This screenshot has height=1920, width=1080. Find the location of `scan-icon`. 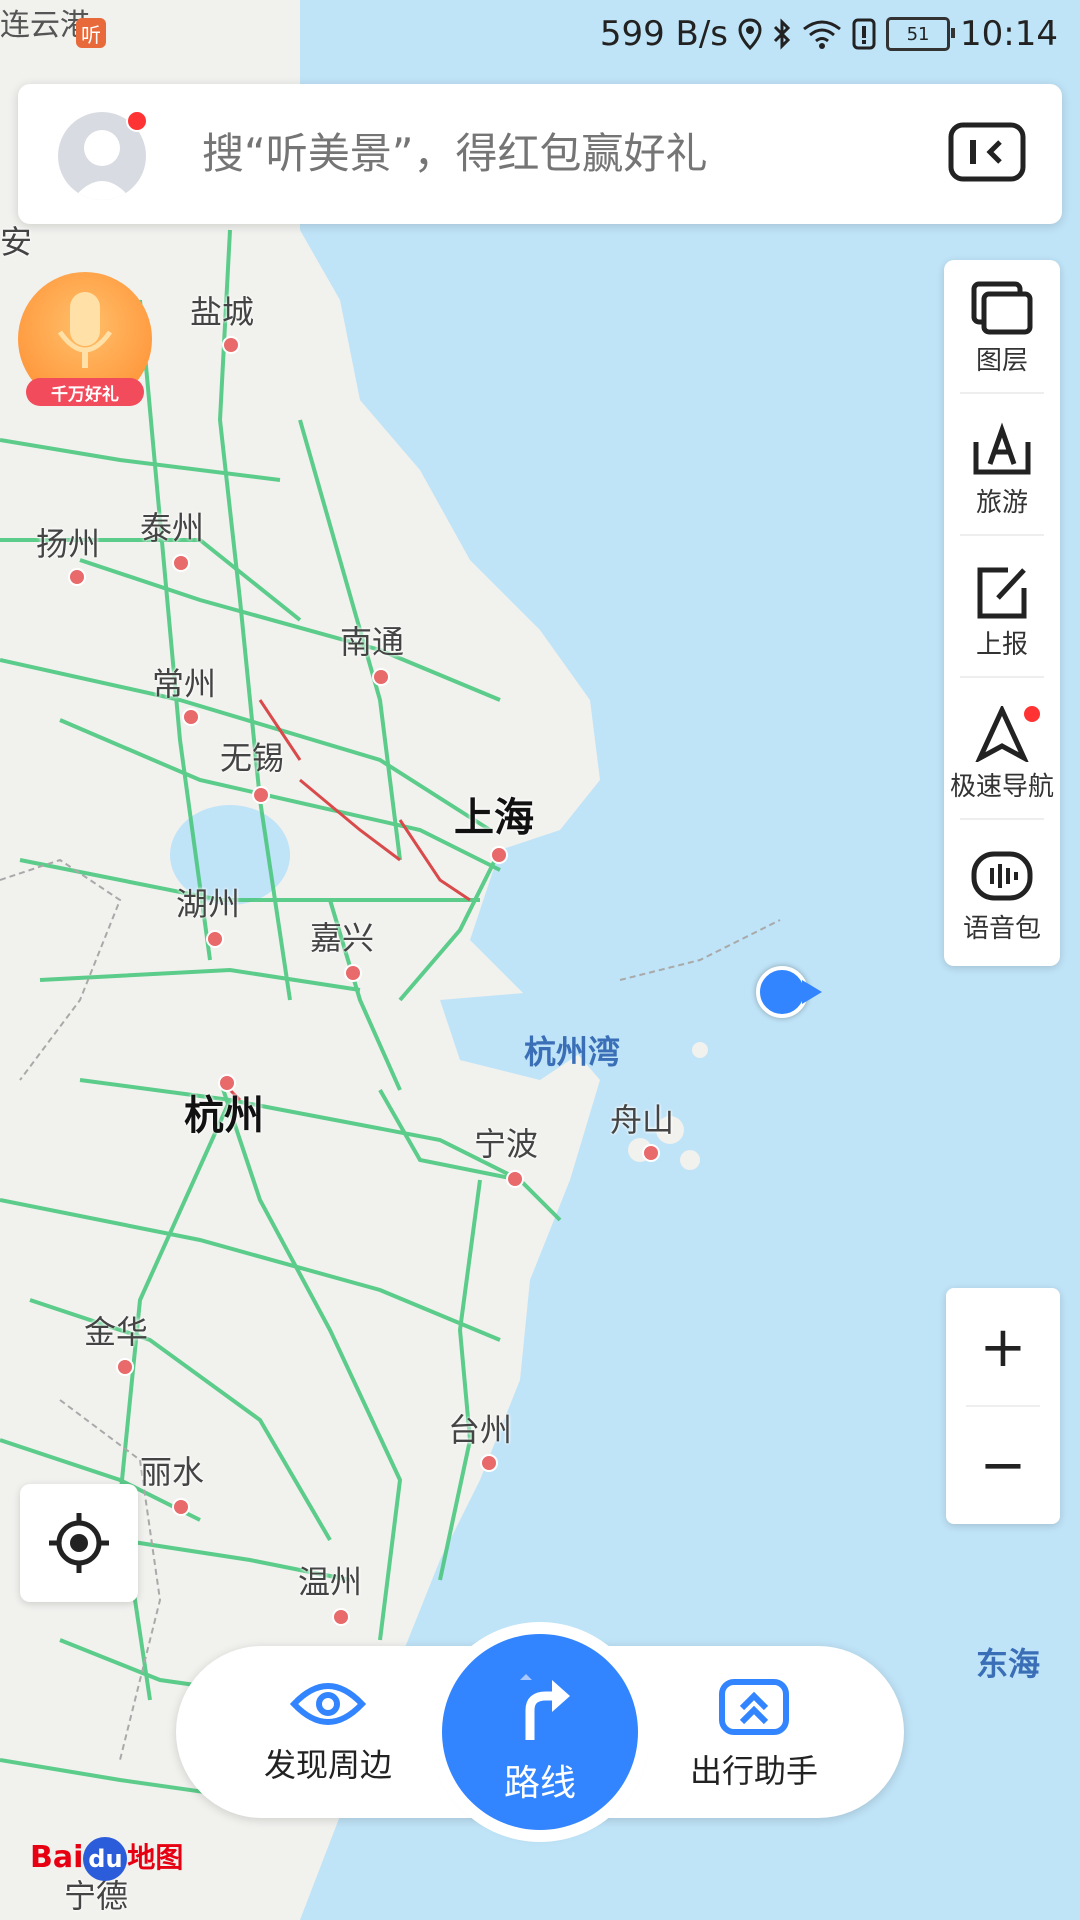

scan-icon is located at coordinates (987, 152).